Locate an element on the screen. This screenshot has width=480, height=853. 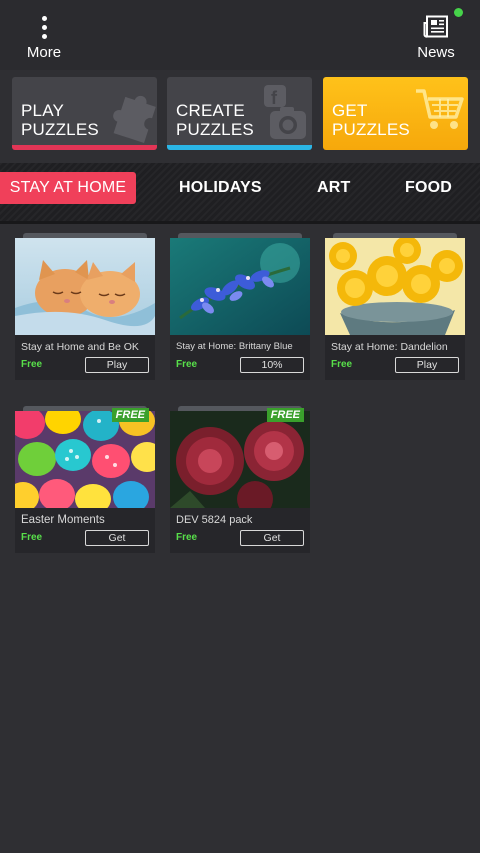
card-image-chrysanthemum is located at coordinates (240, 459).